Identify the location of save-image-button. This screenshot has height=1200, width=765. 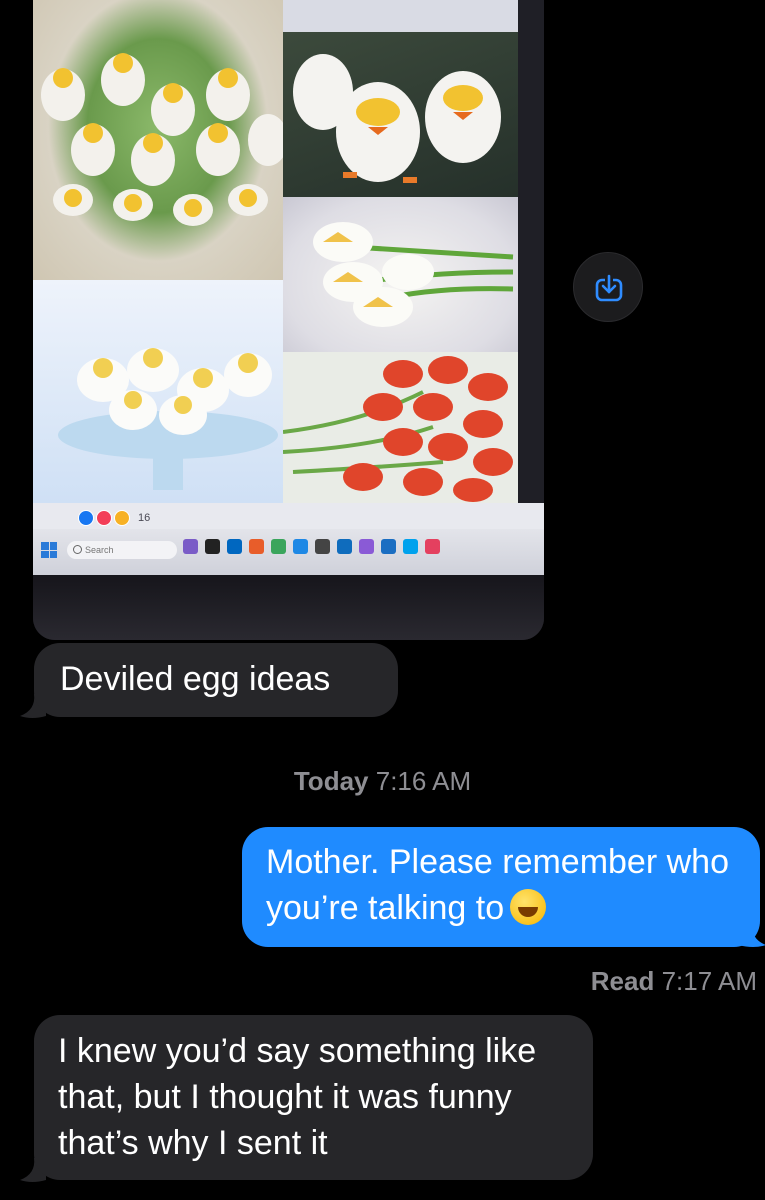
(608, 287).